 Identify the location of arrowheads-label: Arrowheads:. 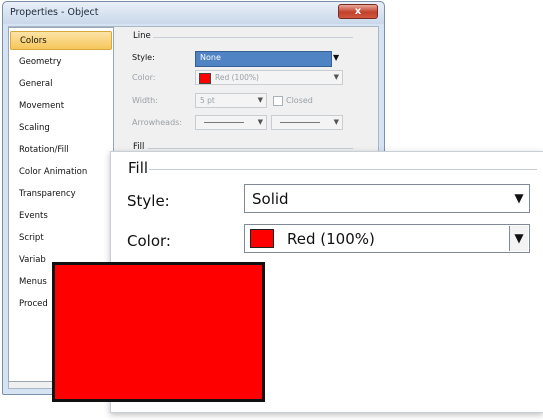
(157, 122).